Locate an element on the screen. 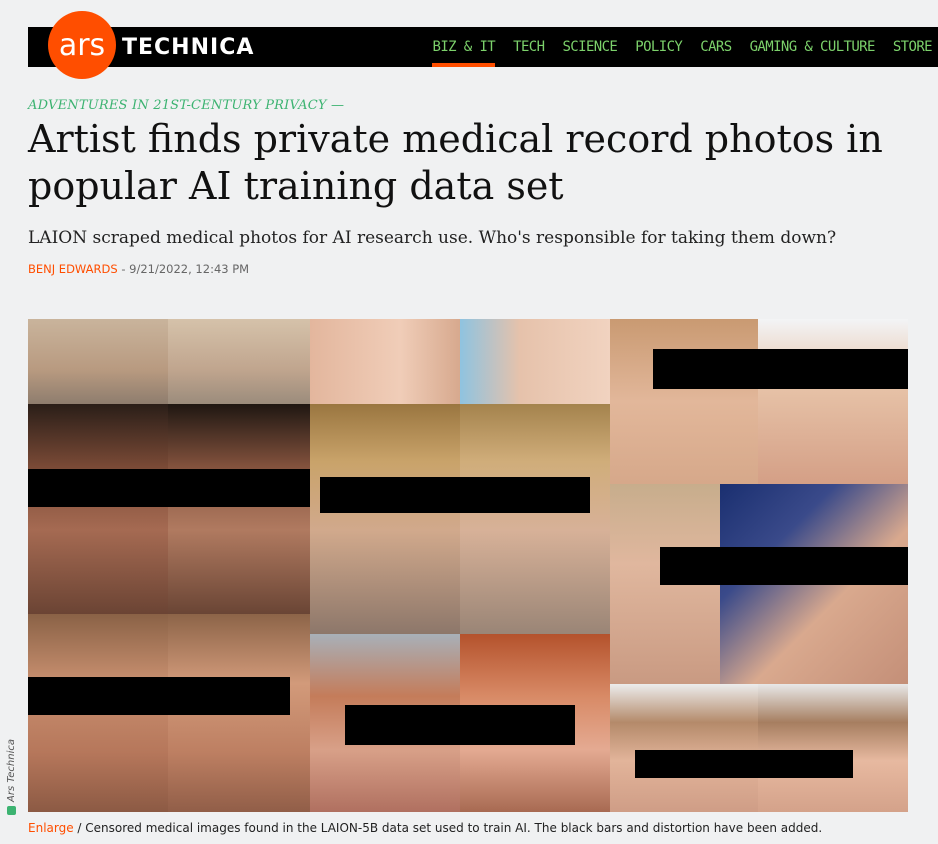  nav-item-tech: TECH is located at coordinates (529, 47).